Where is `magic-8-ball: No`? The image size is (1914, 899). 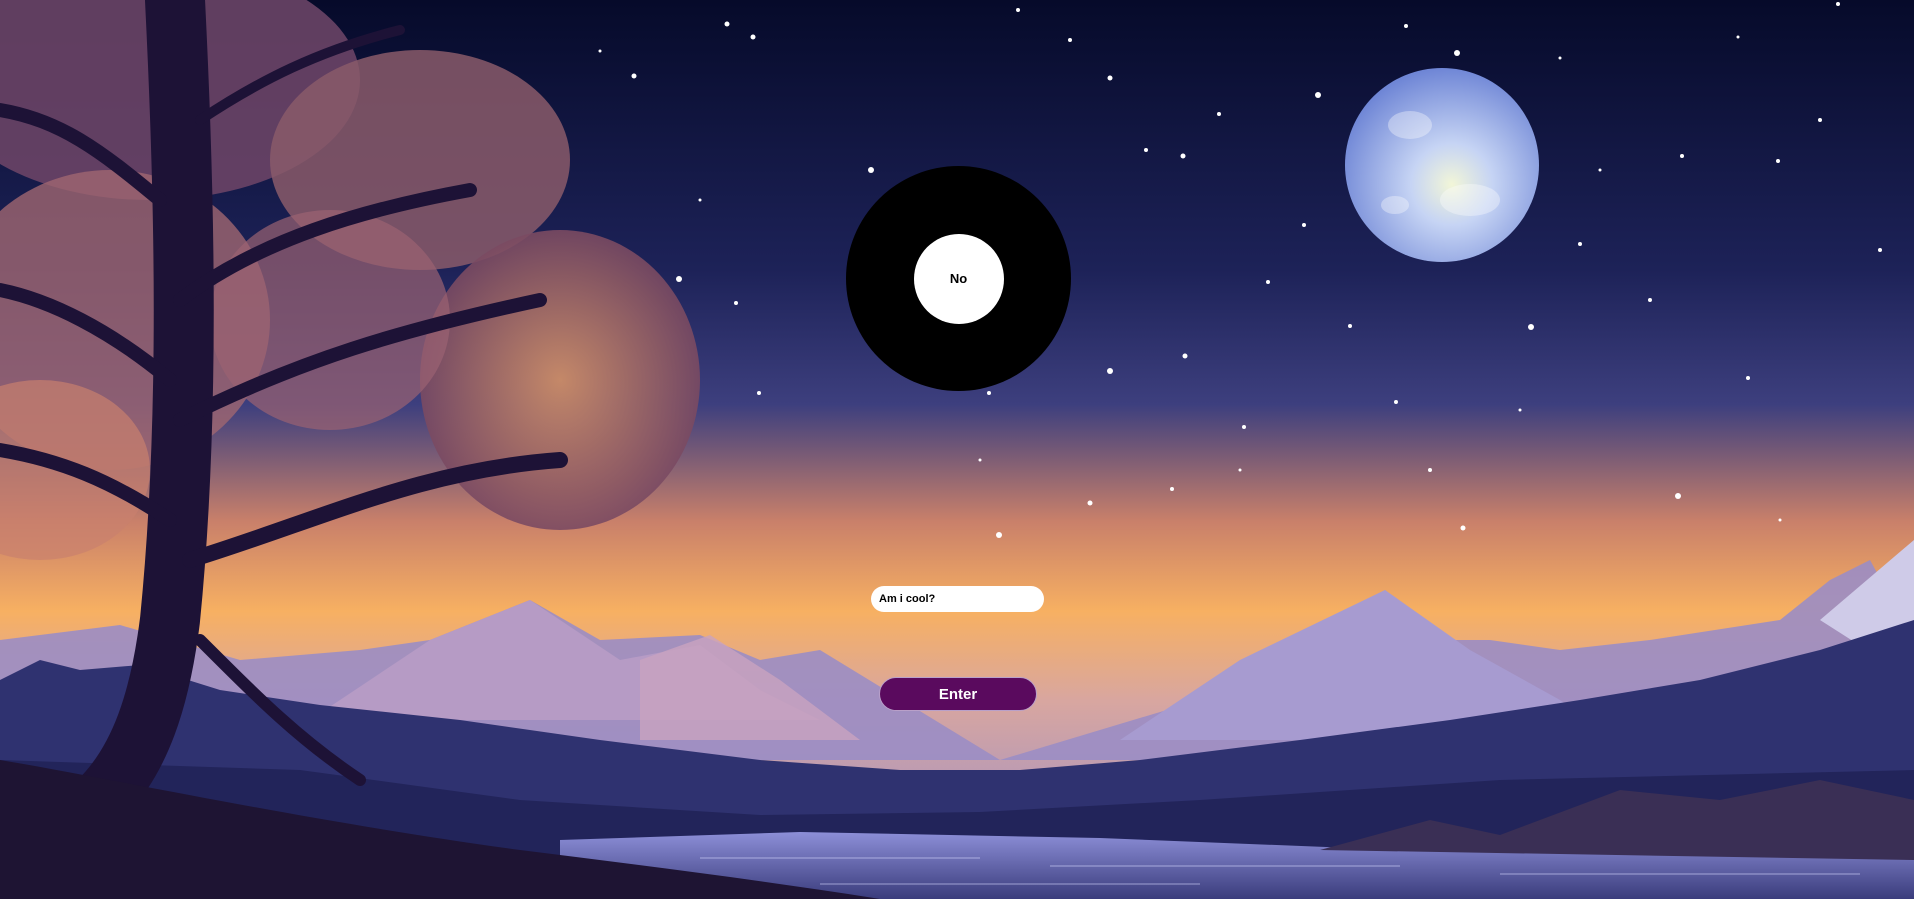
magic-8-ball: No is located at coordinates (958, 278).